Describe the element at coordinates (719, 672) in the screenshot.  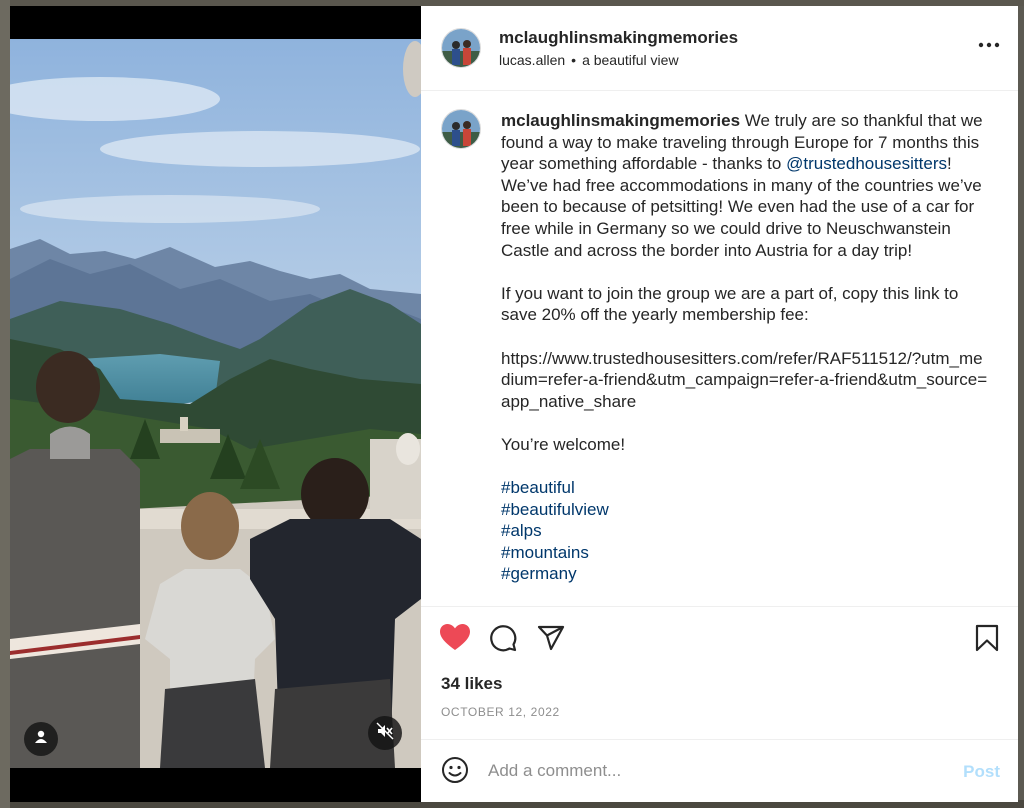
I see `post-actions: 34 likes OCTOBER 12, 2022` at that location.